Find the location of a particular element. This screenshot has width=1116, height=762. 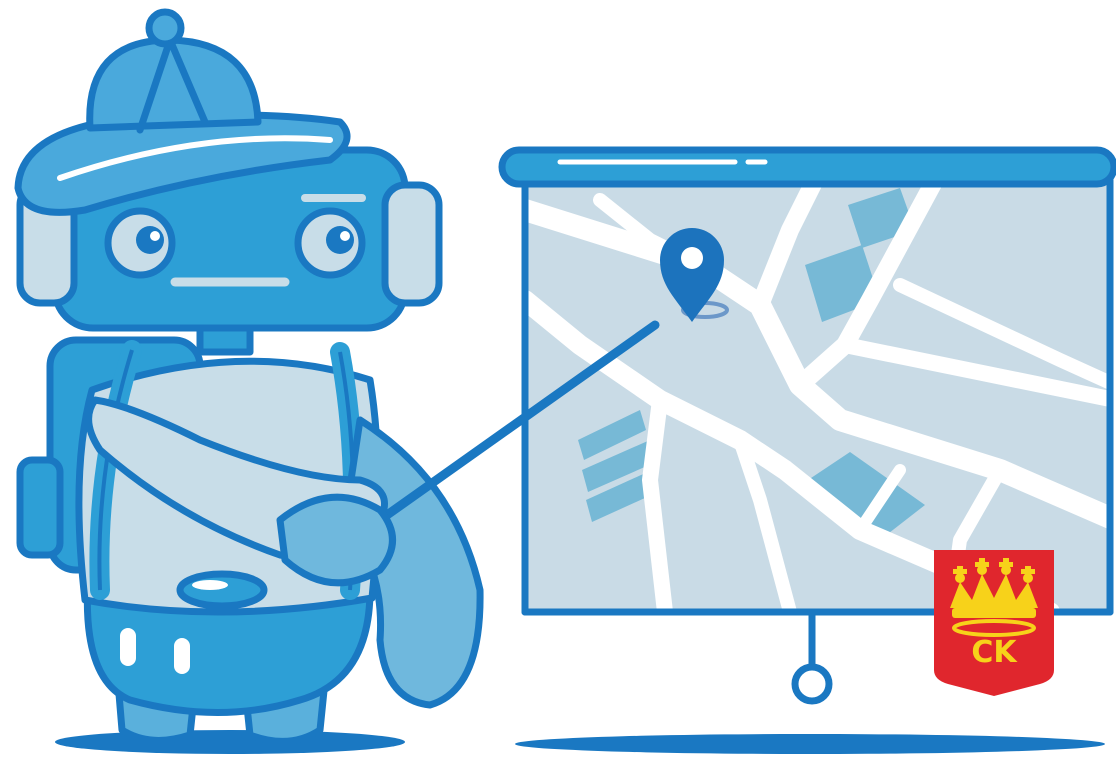

robot-shadow is located at coordinates (230, 742).